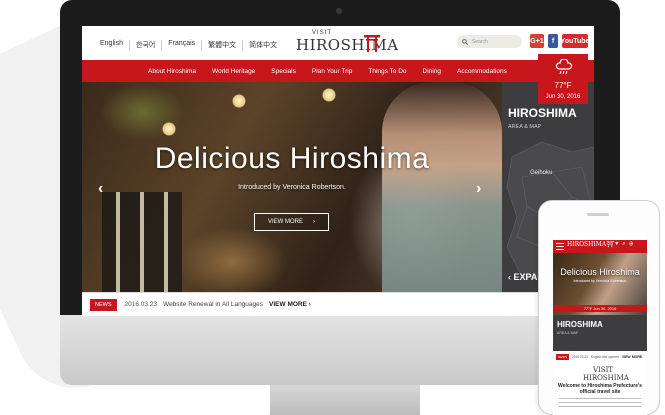  Describe the element at coordinates (480, 41) in the screenshot. I see `search-placeholder: Search` at that location.